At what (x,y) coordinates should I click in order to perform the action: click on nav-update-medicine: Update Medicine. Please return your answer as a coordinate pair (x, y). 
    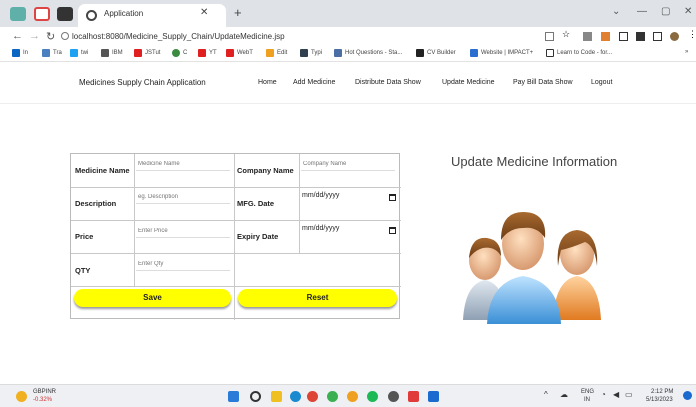
    Looking at the image, I should click on (468, 82).